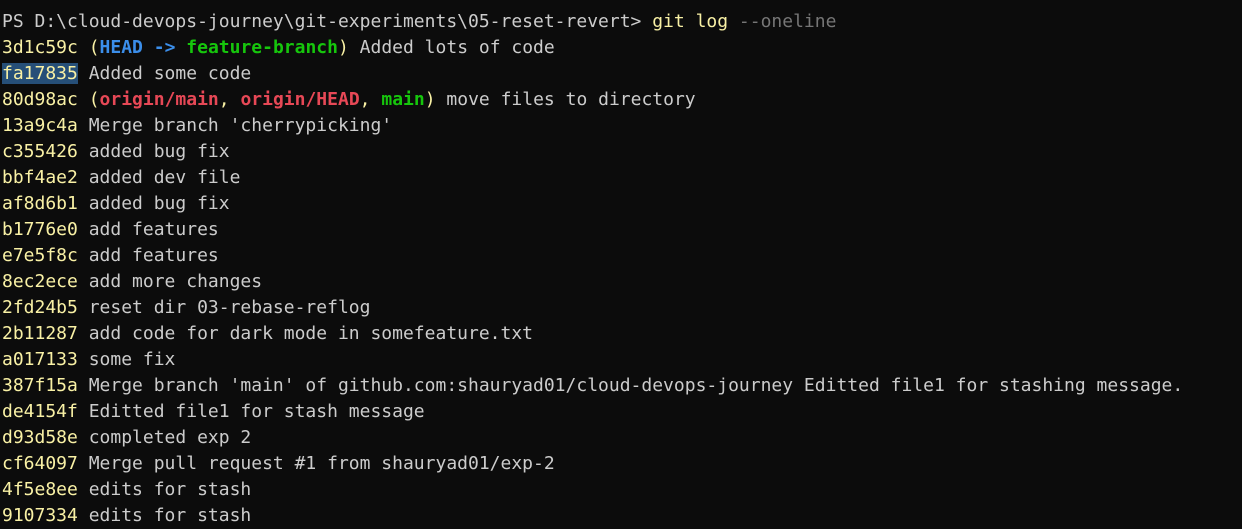  What do you see at coordinates (40, 203) in the screenshot?
I see `commit-hash: af8d6b1` at bounding box center [40, 203].